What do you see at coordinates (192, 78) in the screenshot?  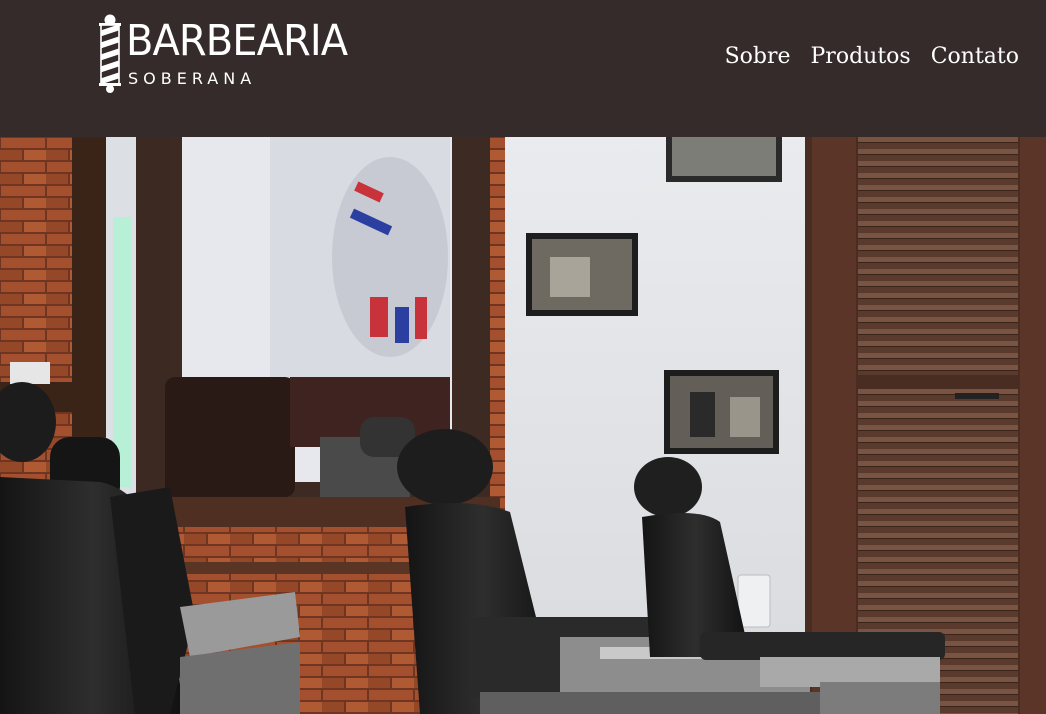 I see `brand-tagline: SOBERANA` at bounding box center [192, 78].